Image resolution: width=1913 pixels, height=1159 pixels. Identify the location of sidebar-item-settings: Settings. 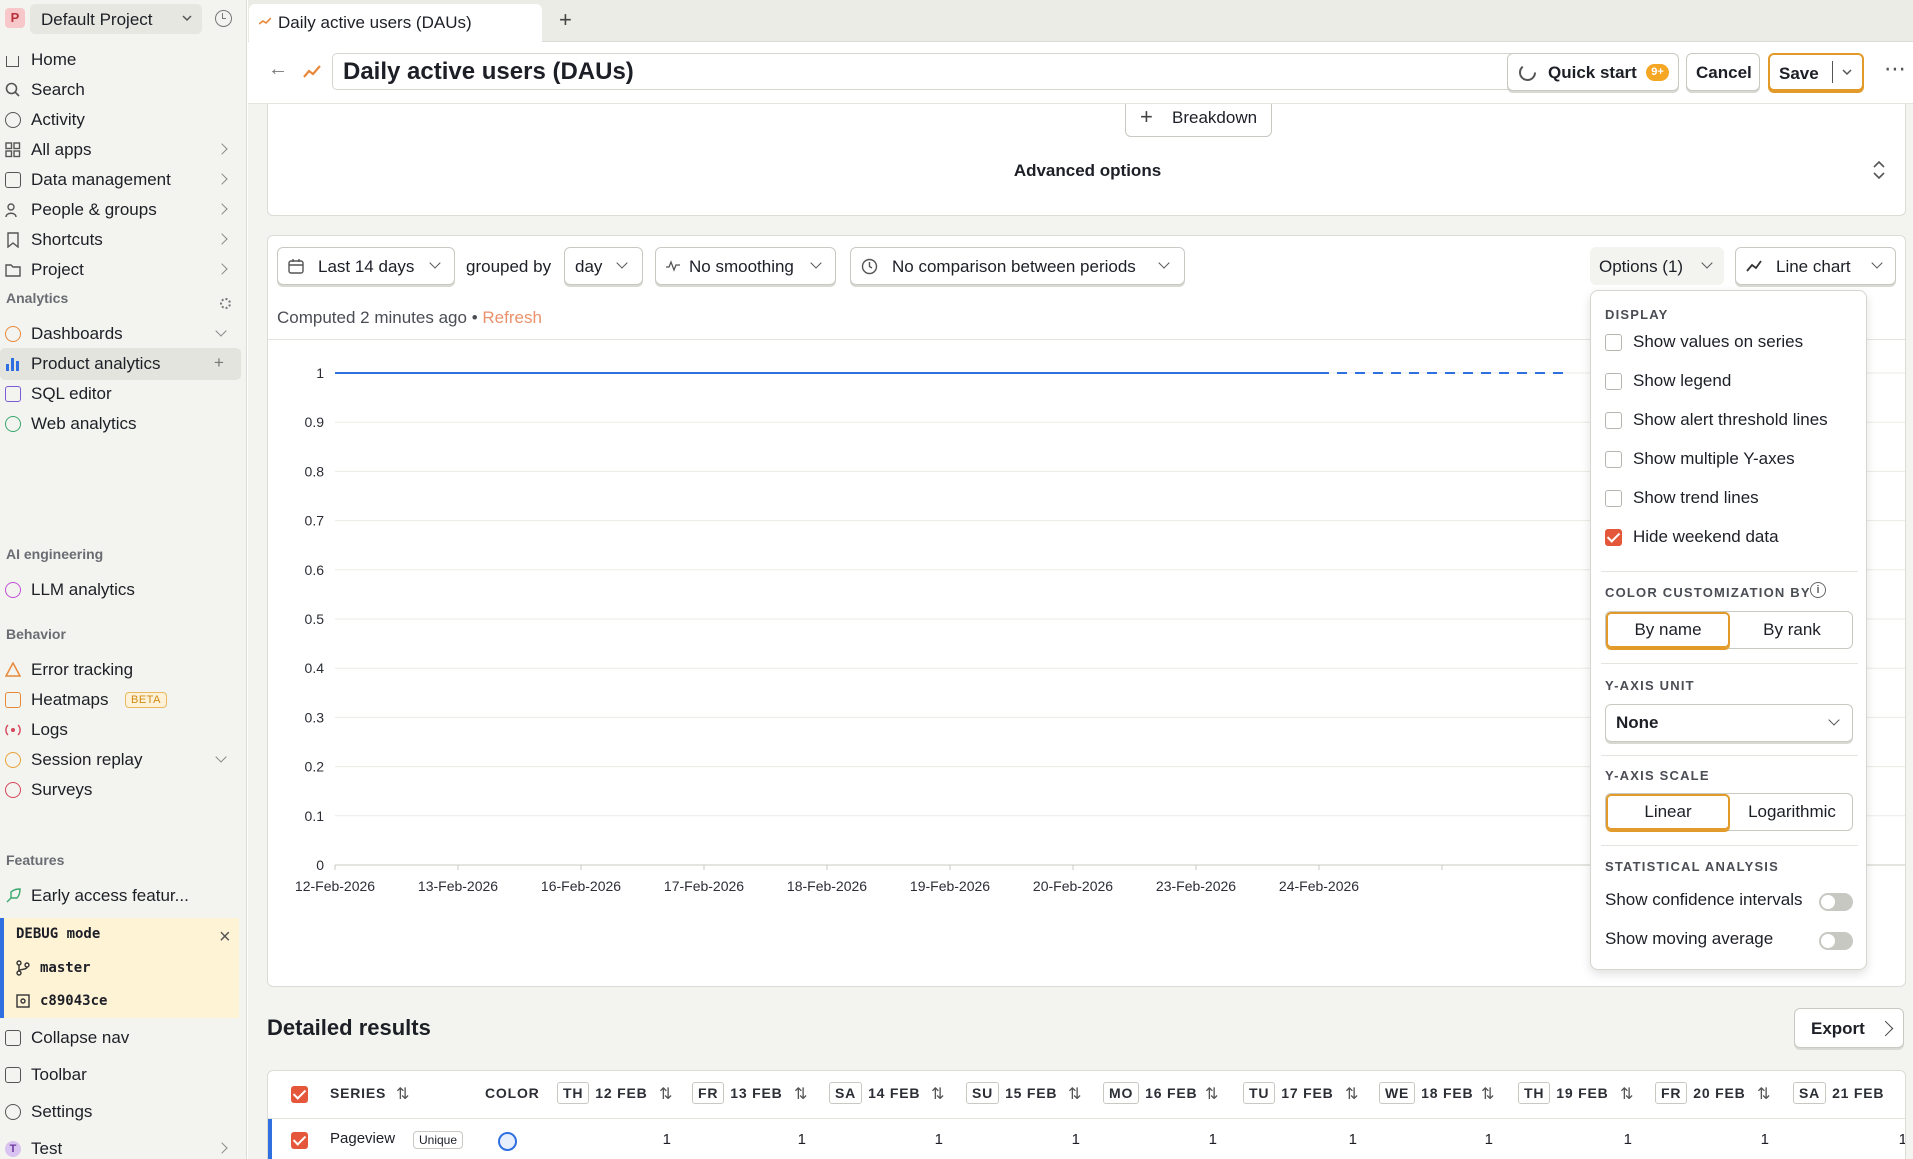
(120, 1112).